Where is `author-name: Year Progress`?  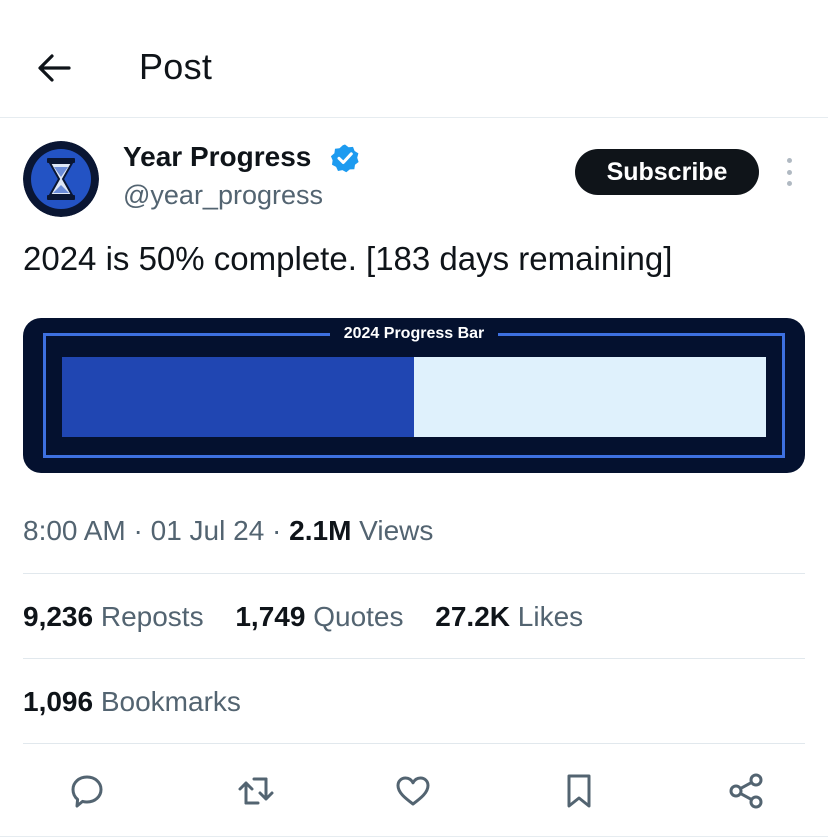
author-name: Year Progress is located at coordinates (217, 157).